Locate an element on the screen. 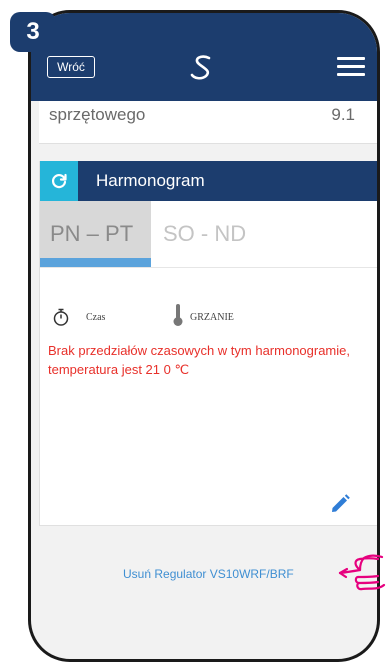 The width and height of the screenshot is (386, 664). time-column-label: Czas is located at coordinates (96, 317).